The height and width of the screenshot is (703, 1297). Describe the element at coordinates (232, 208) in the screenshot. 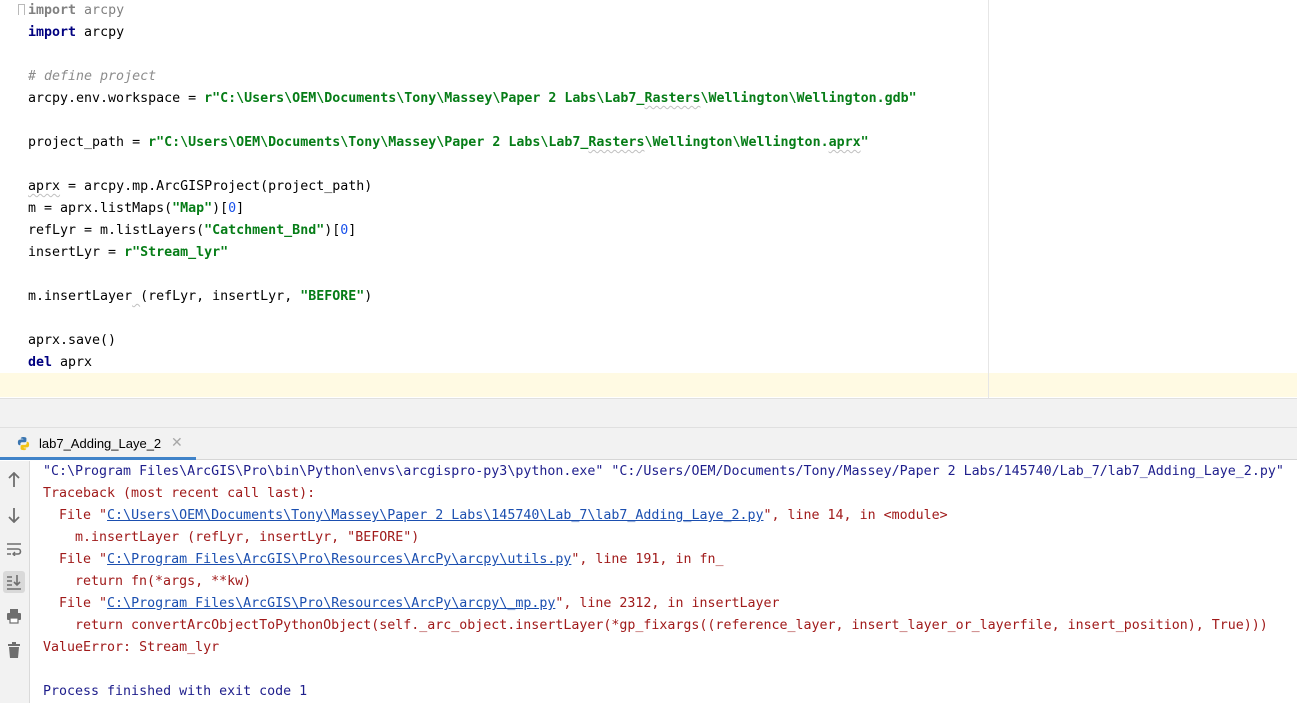

I see `code-token: 0` at that location.